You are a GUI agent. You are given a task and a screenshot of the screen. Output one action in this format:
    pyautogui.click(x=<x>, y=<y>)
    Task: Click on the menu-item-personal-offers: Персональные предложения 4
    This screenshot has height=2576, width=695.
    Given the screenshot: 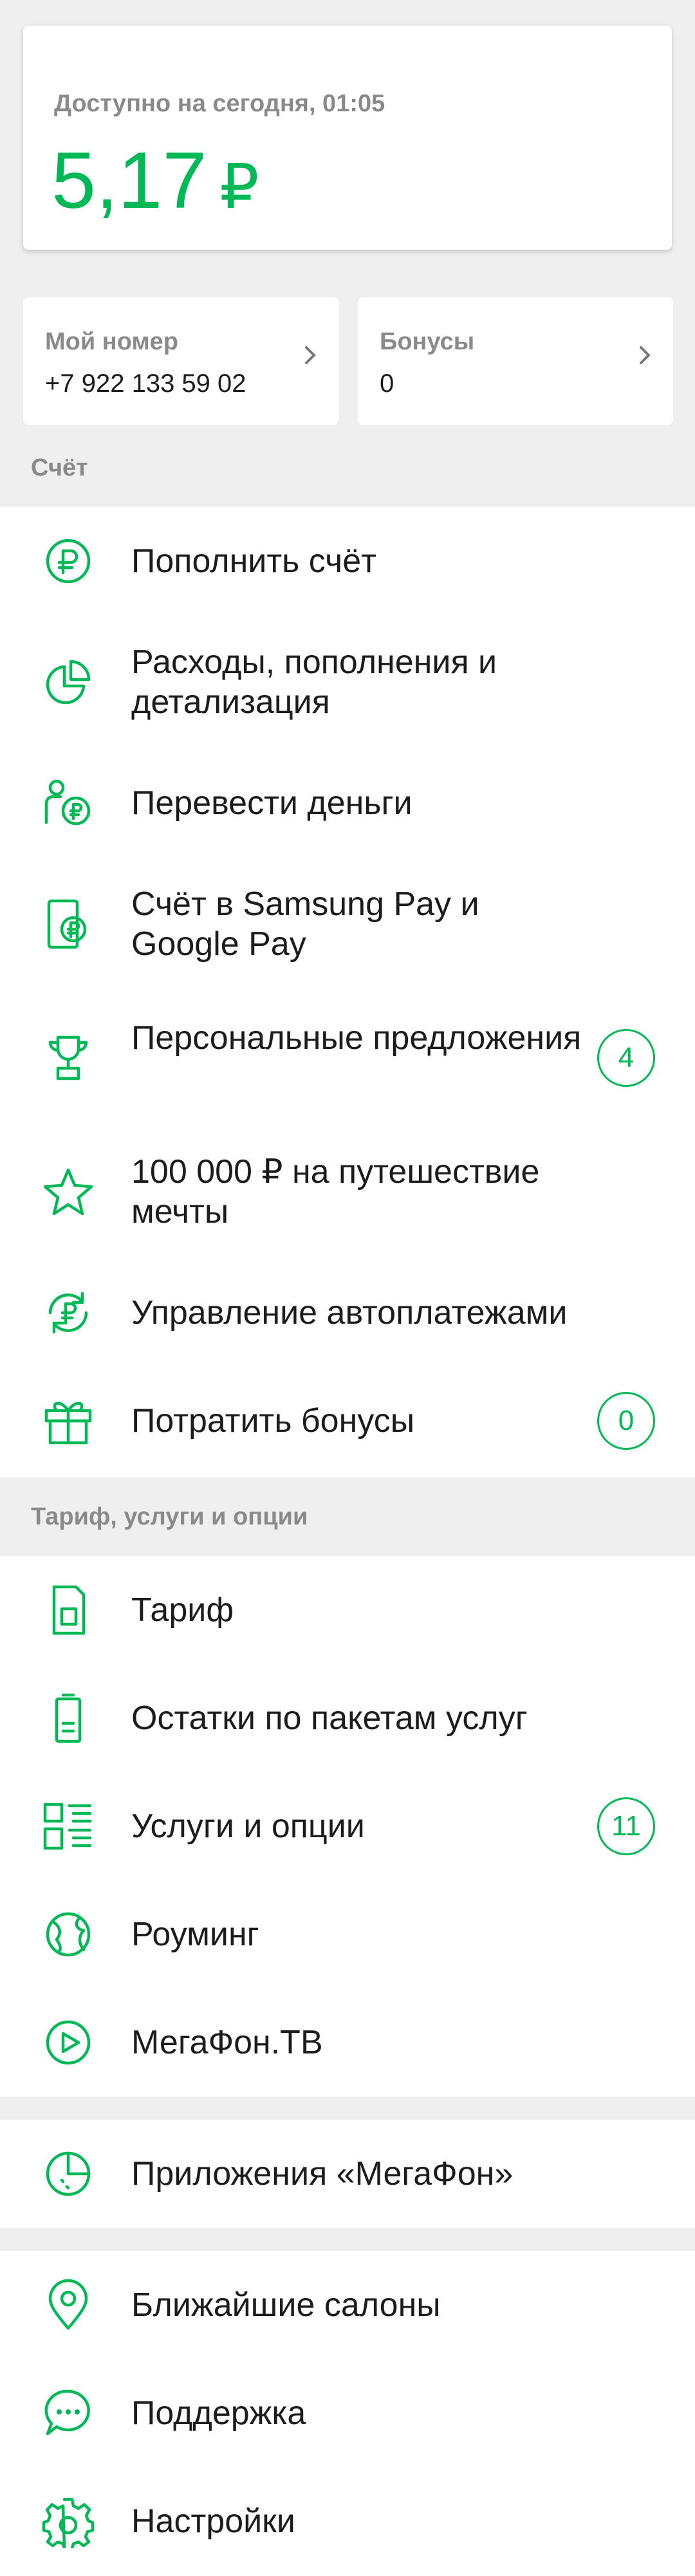 What is the action you would take?
    pyautogui.click(x=347, y=1058)
    